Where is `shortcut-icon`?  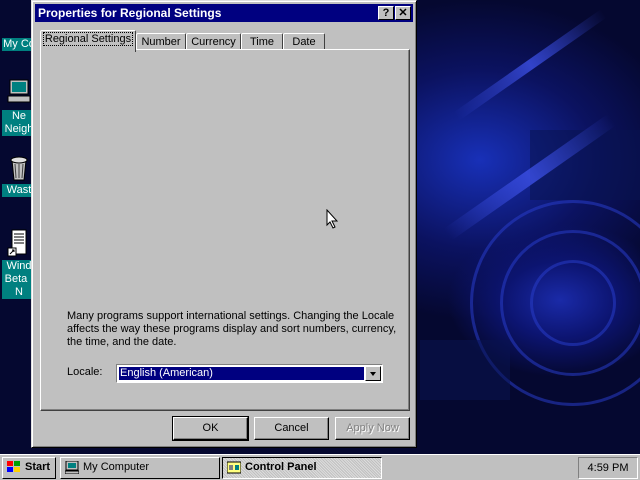
shortcut-icon is located at coordinates (19, 243).